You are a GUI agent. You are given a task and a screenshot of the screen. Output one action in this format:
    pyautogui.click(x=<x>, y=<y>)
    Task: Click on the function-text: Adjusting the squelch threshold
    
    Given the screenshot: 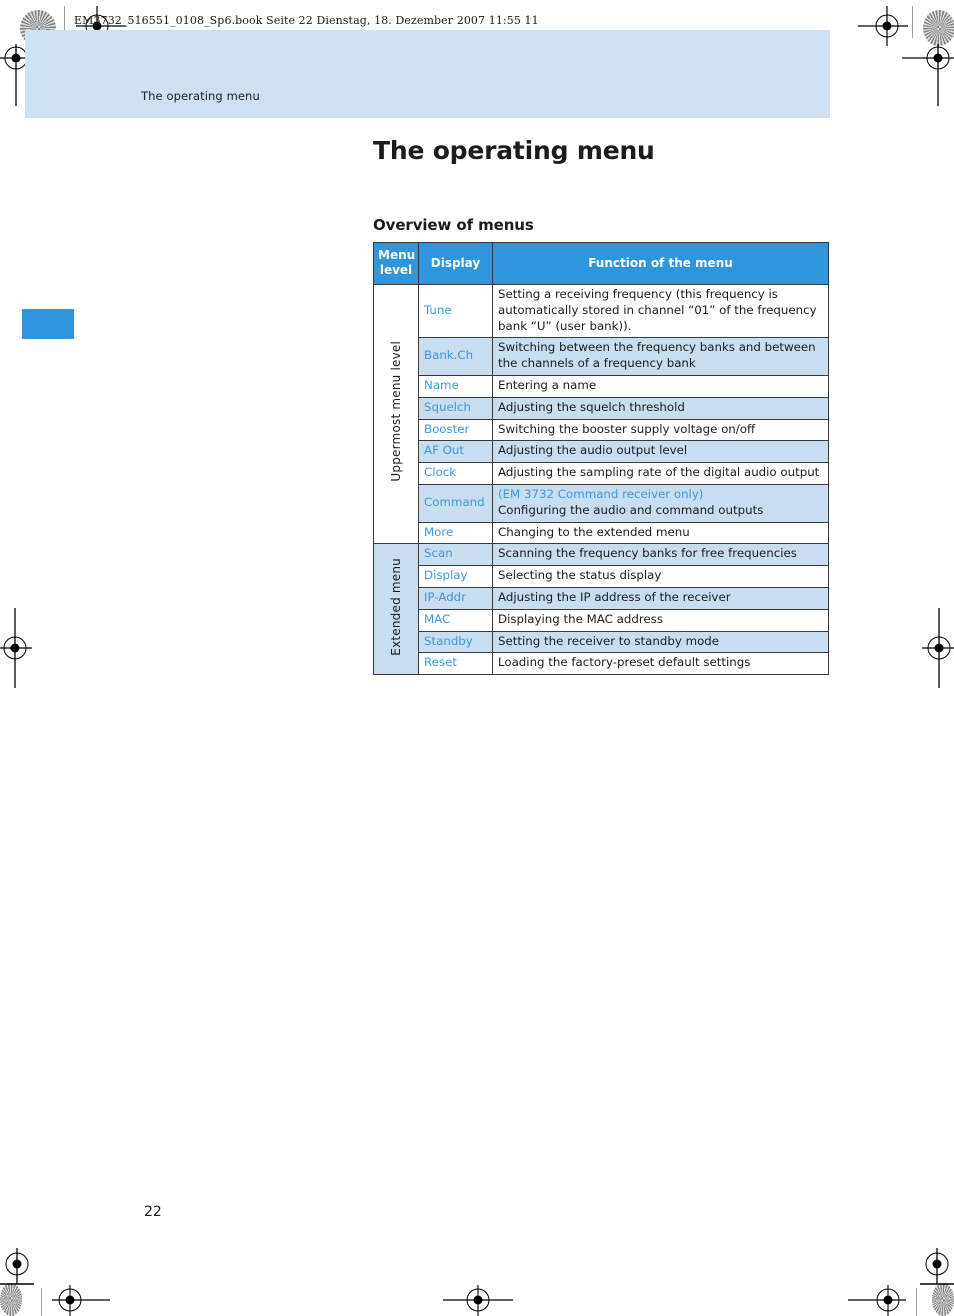 What is the action you would take?
    pyautogui.click(x=660, y=408)
    